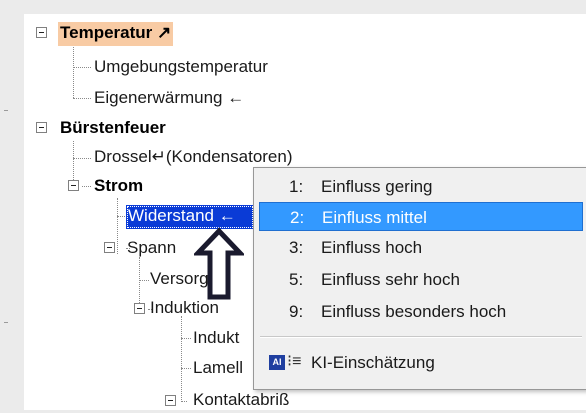 The height and width of the screenshot is (413, 586). I want to click on menu-item-einfluss-sehr-hoch: 5: Einfluss sehr hoch, so click(421, 279).